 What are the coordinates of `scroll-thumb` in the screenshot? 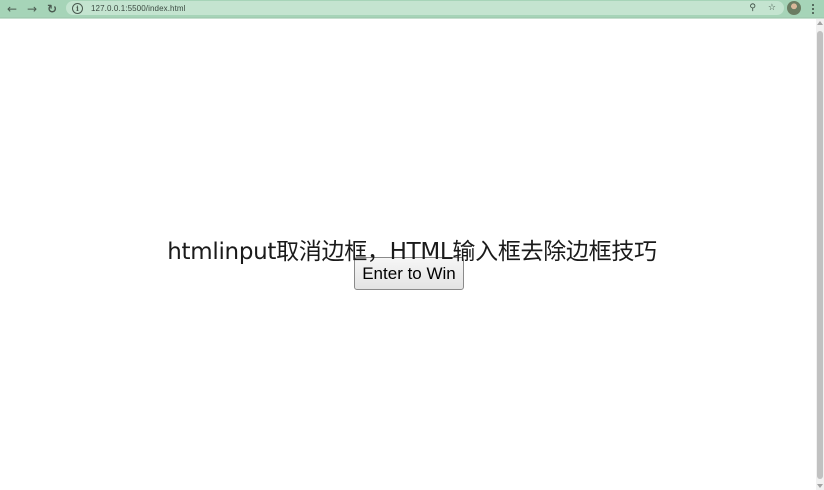 It's located at (820, 255).